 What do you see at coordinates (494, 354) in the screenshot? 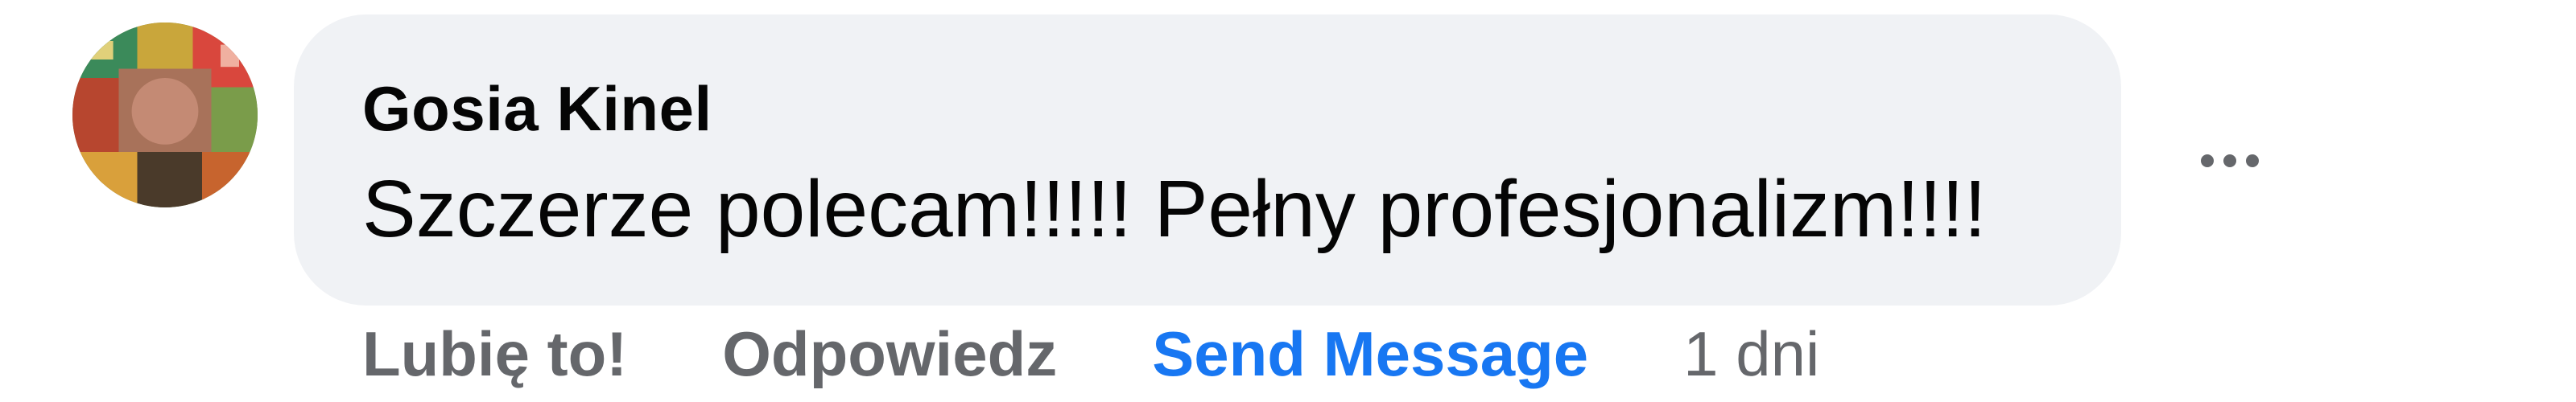
I see `like-button: Lubię to!` at bounding box center [494, 354].